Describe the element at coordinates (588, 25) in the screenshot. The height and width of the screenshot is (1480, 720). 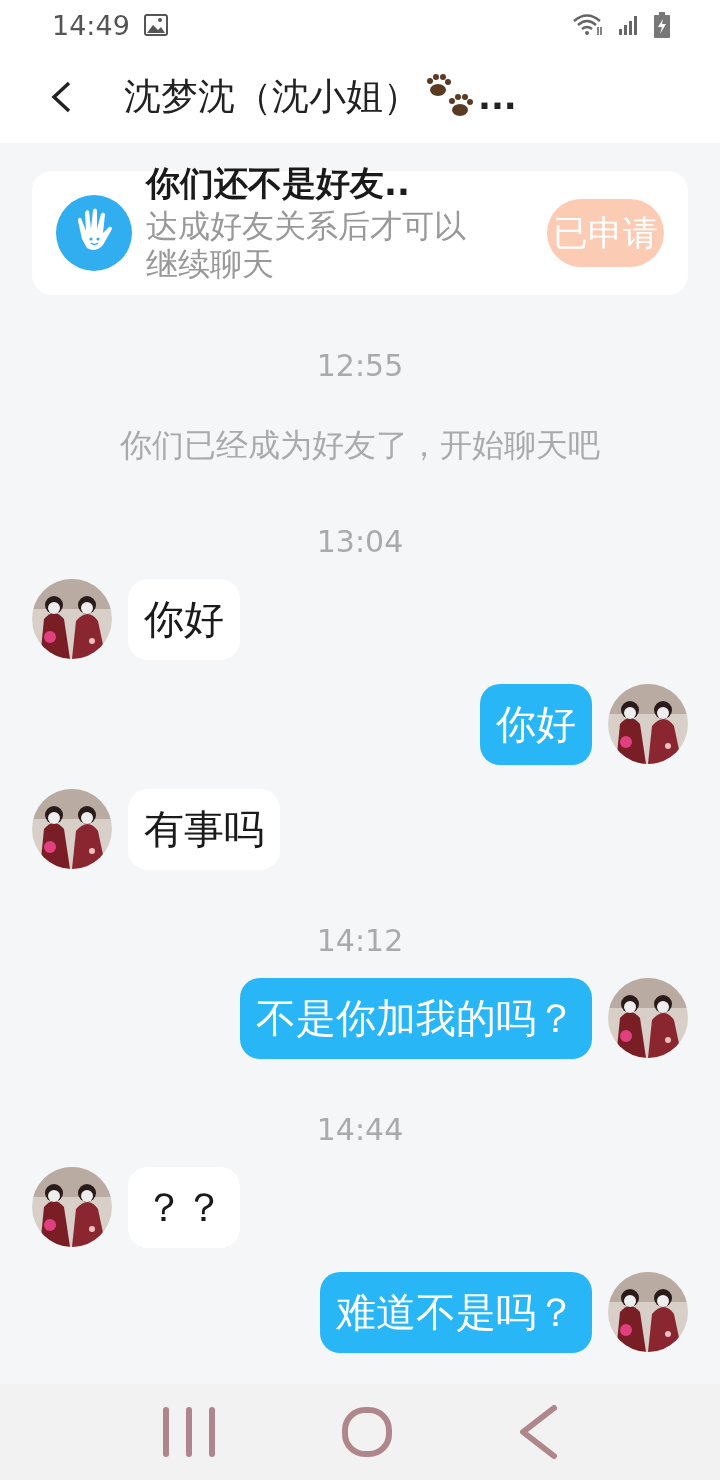
I see `wifi-icon` at that location.